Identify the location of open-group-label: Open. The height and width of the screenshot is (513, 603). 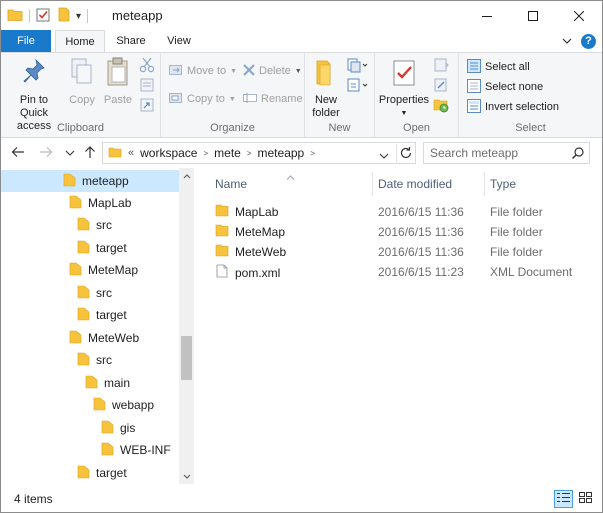
(416, 128).